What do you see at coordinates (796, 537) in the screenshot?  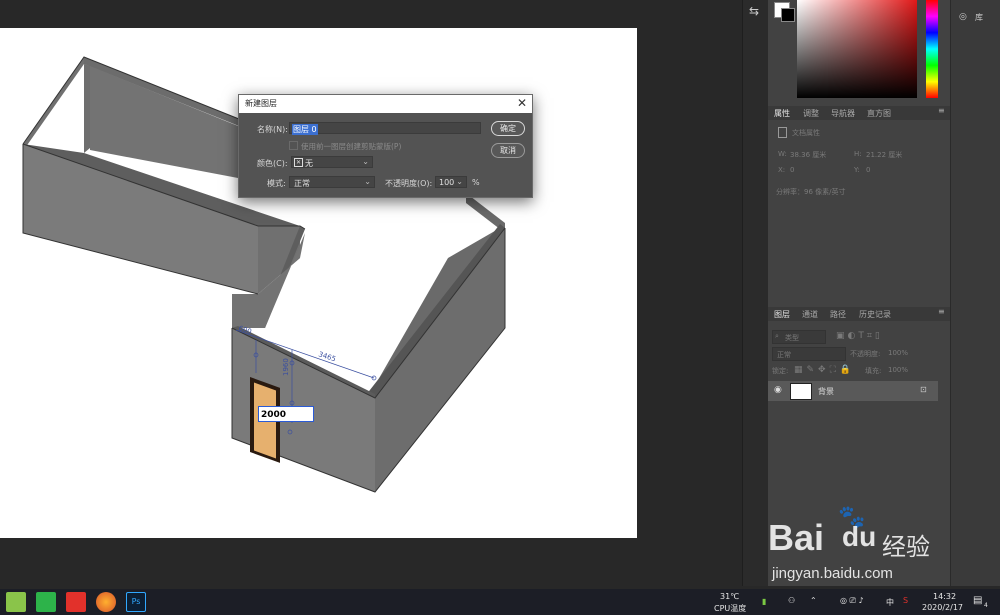 I see `watermark-brand: Bai` at bounding box center [796, 537].